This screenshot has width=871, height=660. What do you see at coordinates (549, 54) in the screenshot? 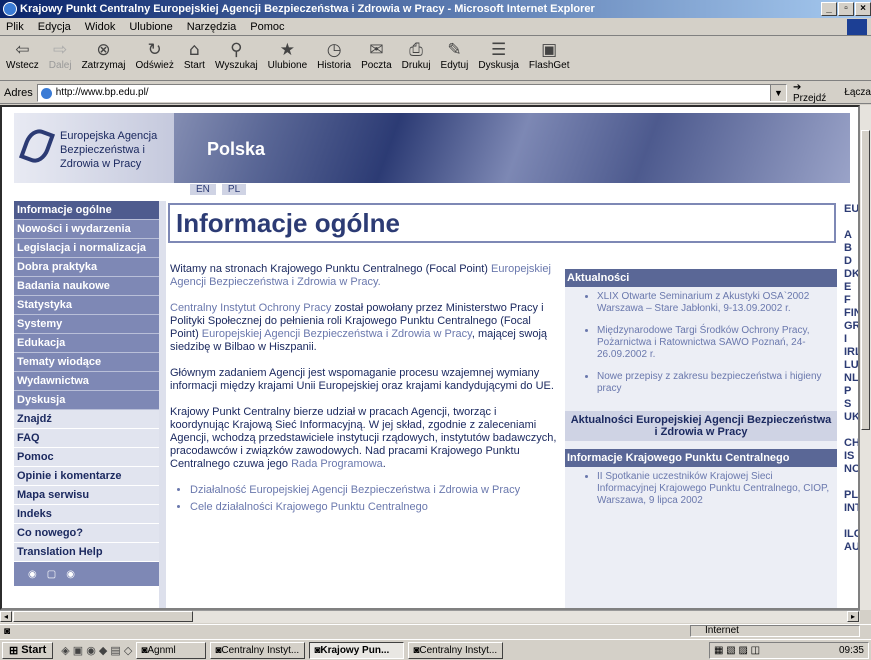
I see `toolbar-button: ▣ FlashGet` at bounding box center [549, 54].